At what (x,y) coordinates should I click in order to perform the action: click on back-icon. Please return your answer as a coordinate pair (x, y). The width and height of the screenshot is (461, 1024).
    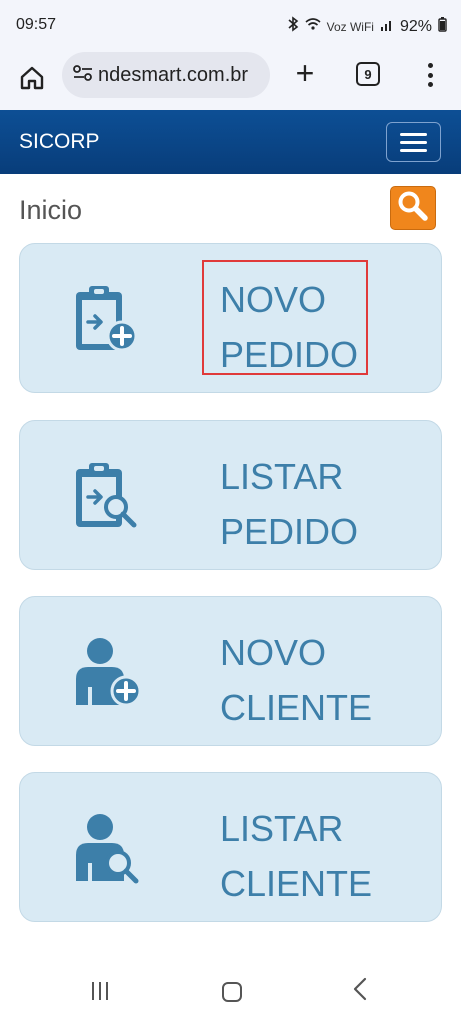
    Looking at the image, I should click on (360, 992).